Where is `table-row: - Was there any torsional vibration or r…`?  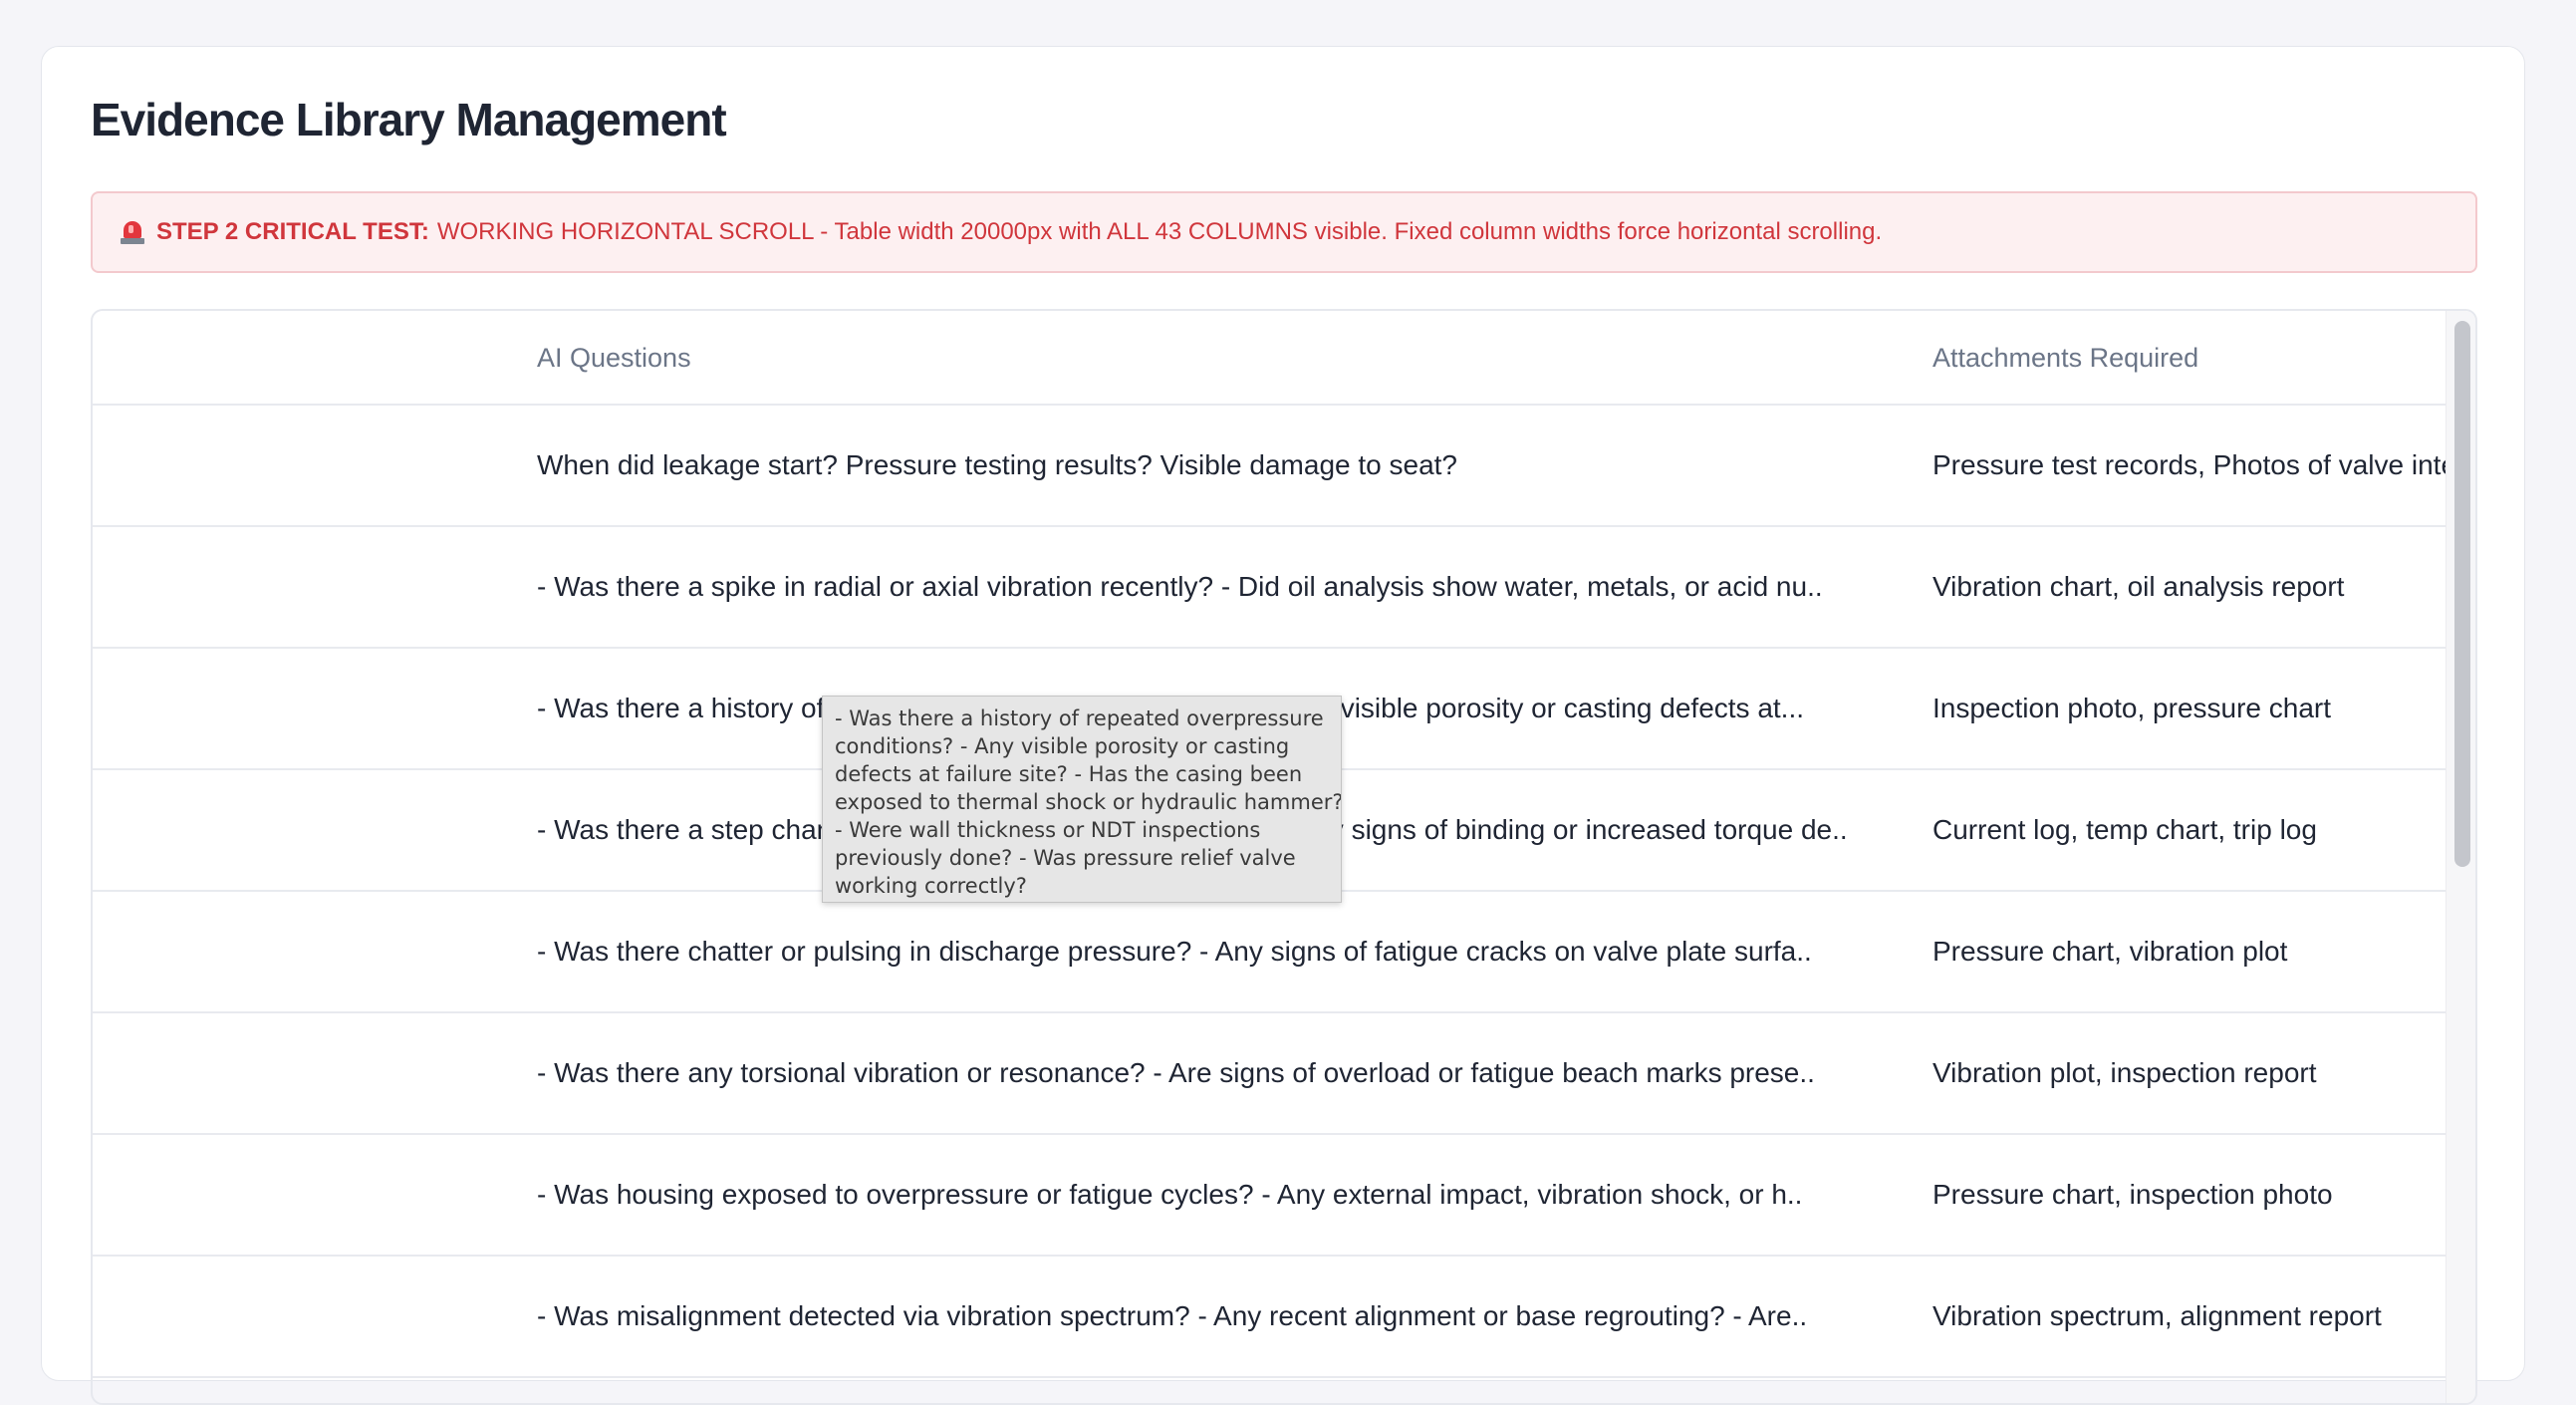
table-row: - Was there any torsional vibration or r… is located at coordinates (1269, 1074).